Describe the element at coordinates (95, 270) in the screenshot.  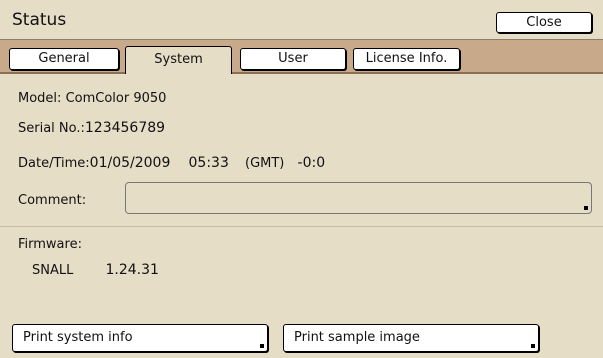
I see `firmware-entry: SNALL 1.24.31` at that location.